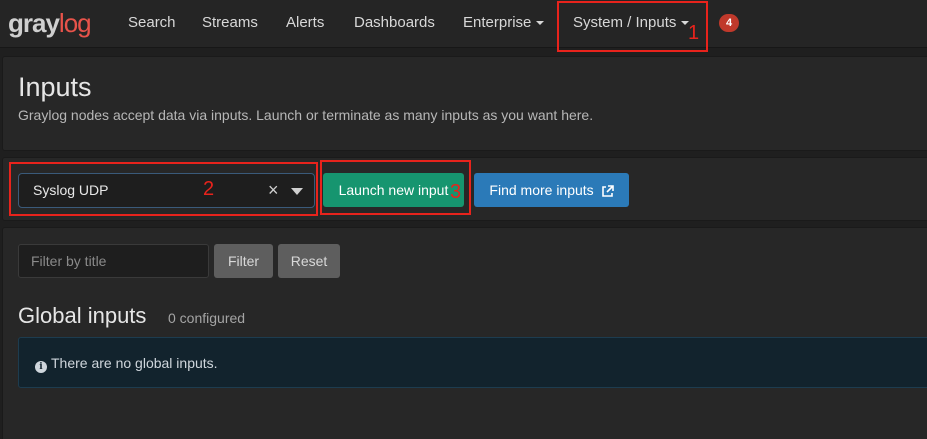 The width and height of the screenshot is (927, 439). I want to click on notification-badge: 4, so click(729, 23).